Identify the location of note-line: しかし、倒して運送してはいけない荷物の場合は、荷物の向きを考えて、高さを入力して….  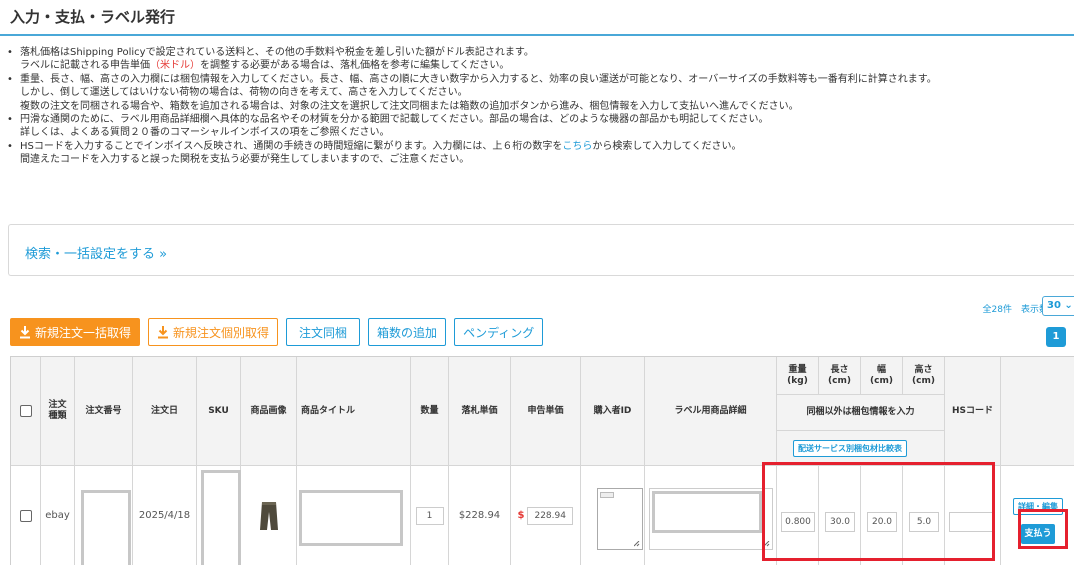
(244, 93).